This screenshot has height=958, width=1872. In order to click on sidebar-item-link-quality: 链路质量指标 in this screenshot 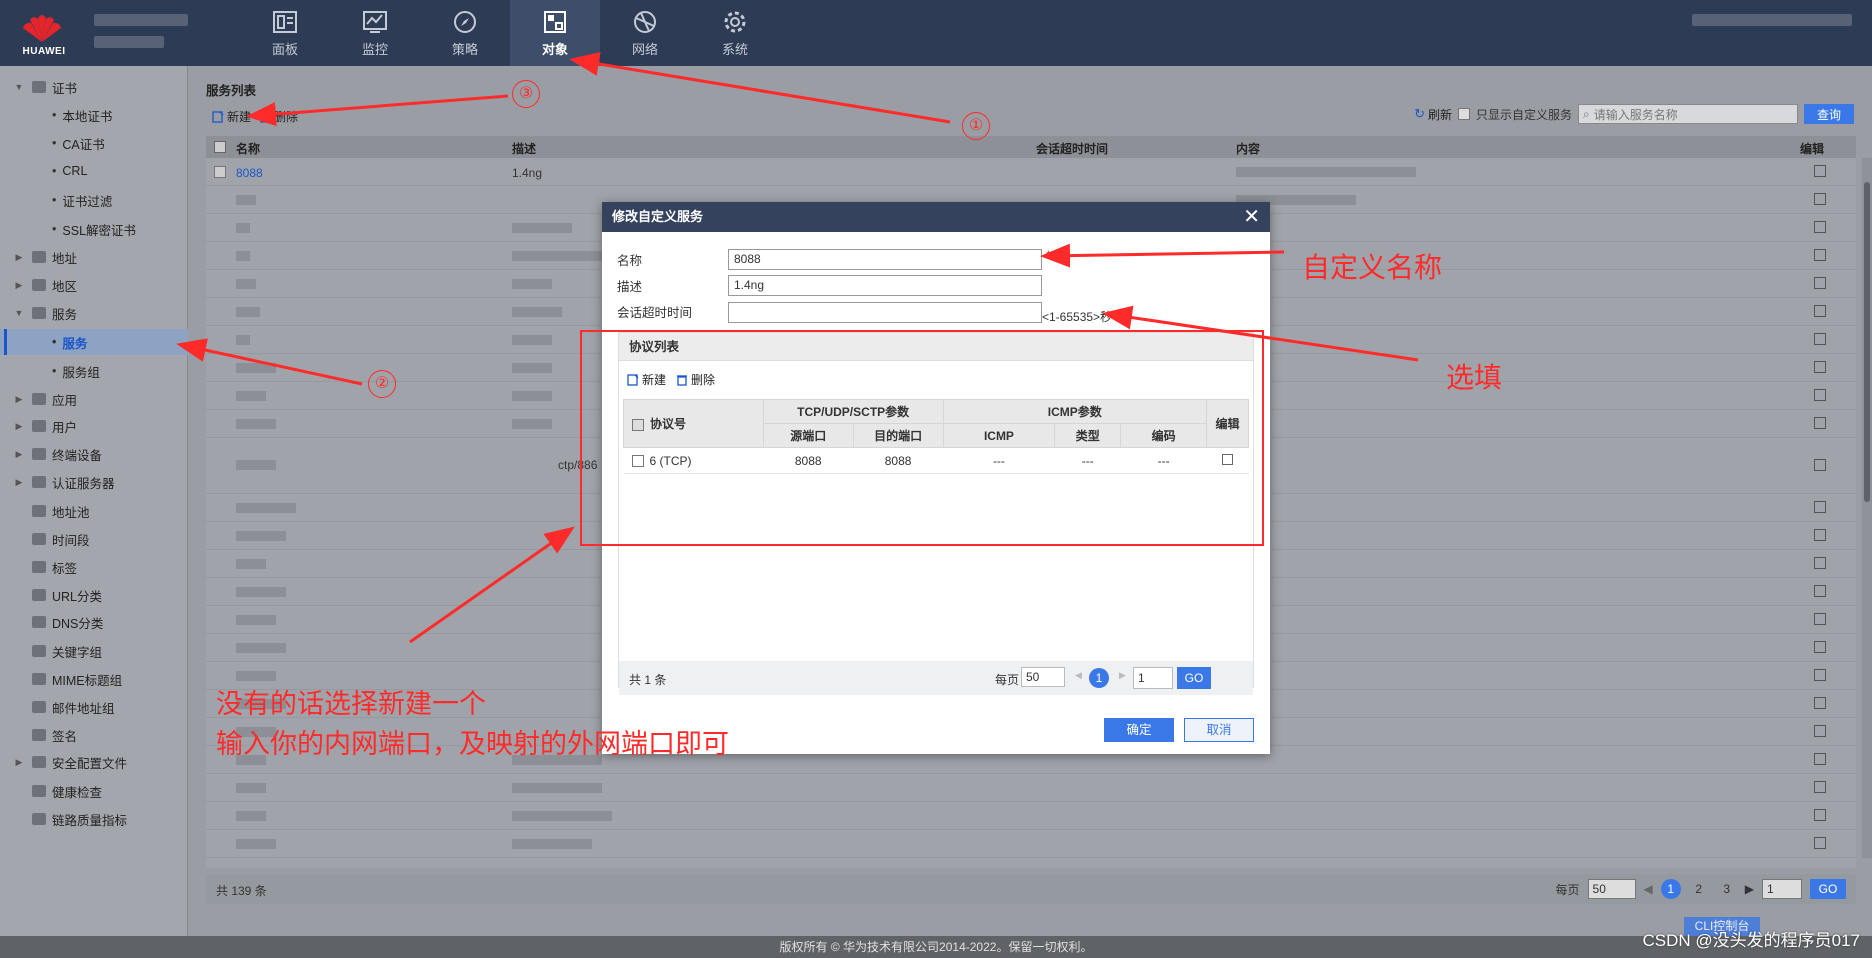, I will do `click(94, 819)`.